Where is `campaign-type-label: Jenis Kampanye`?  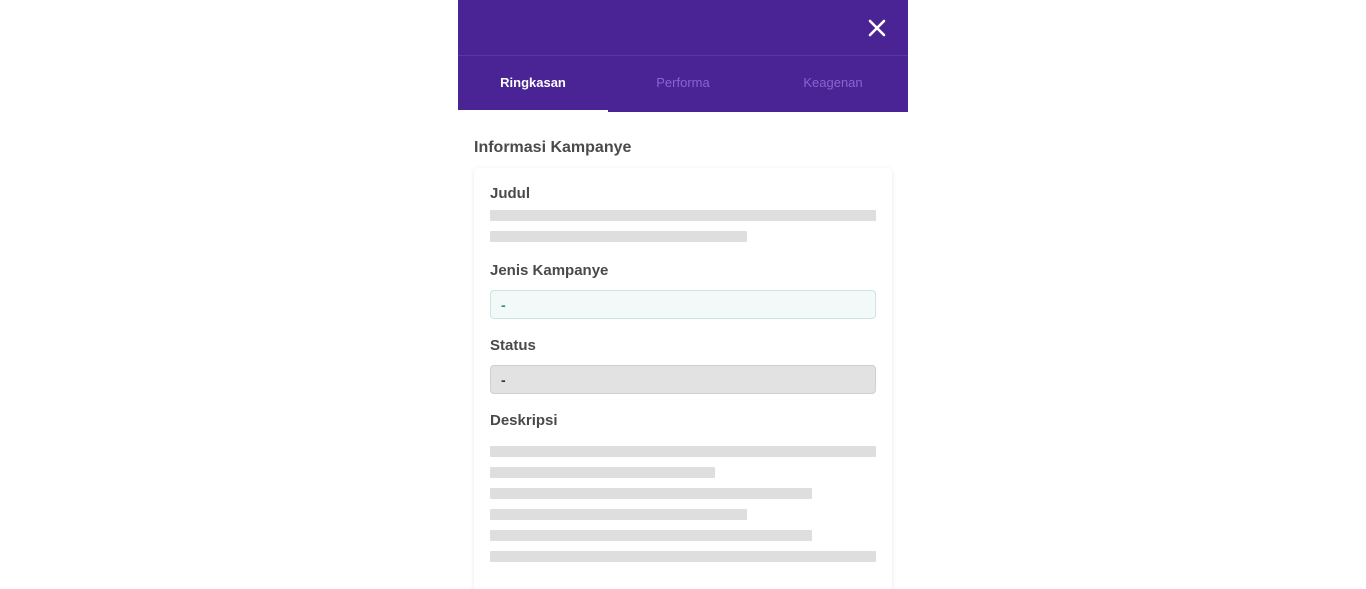
campaign-type-label: Jenis Kampanye is located at coordinates (549, 270).